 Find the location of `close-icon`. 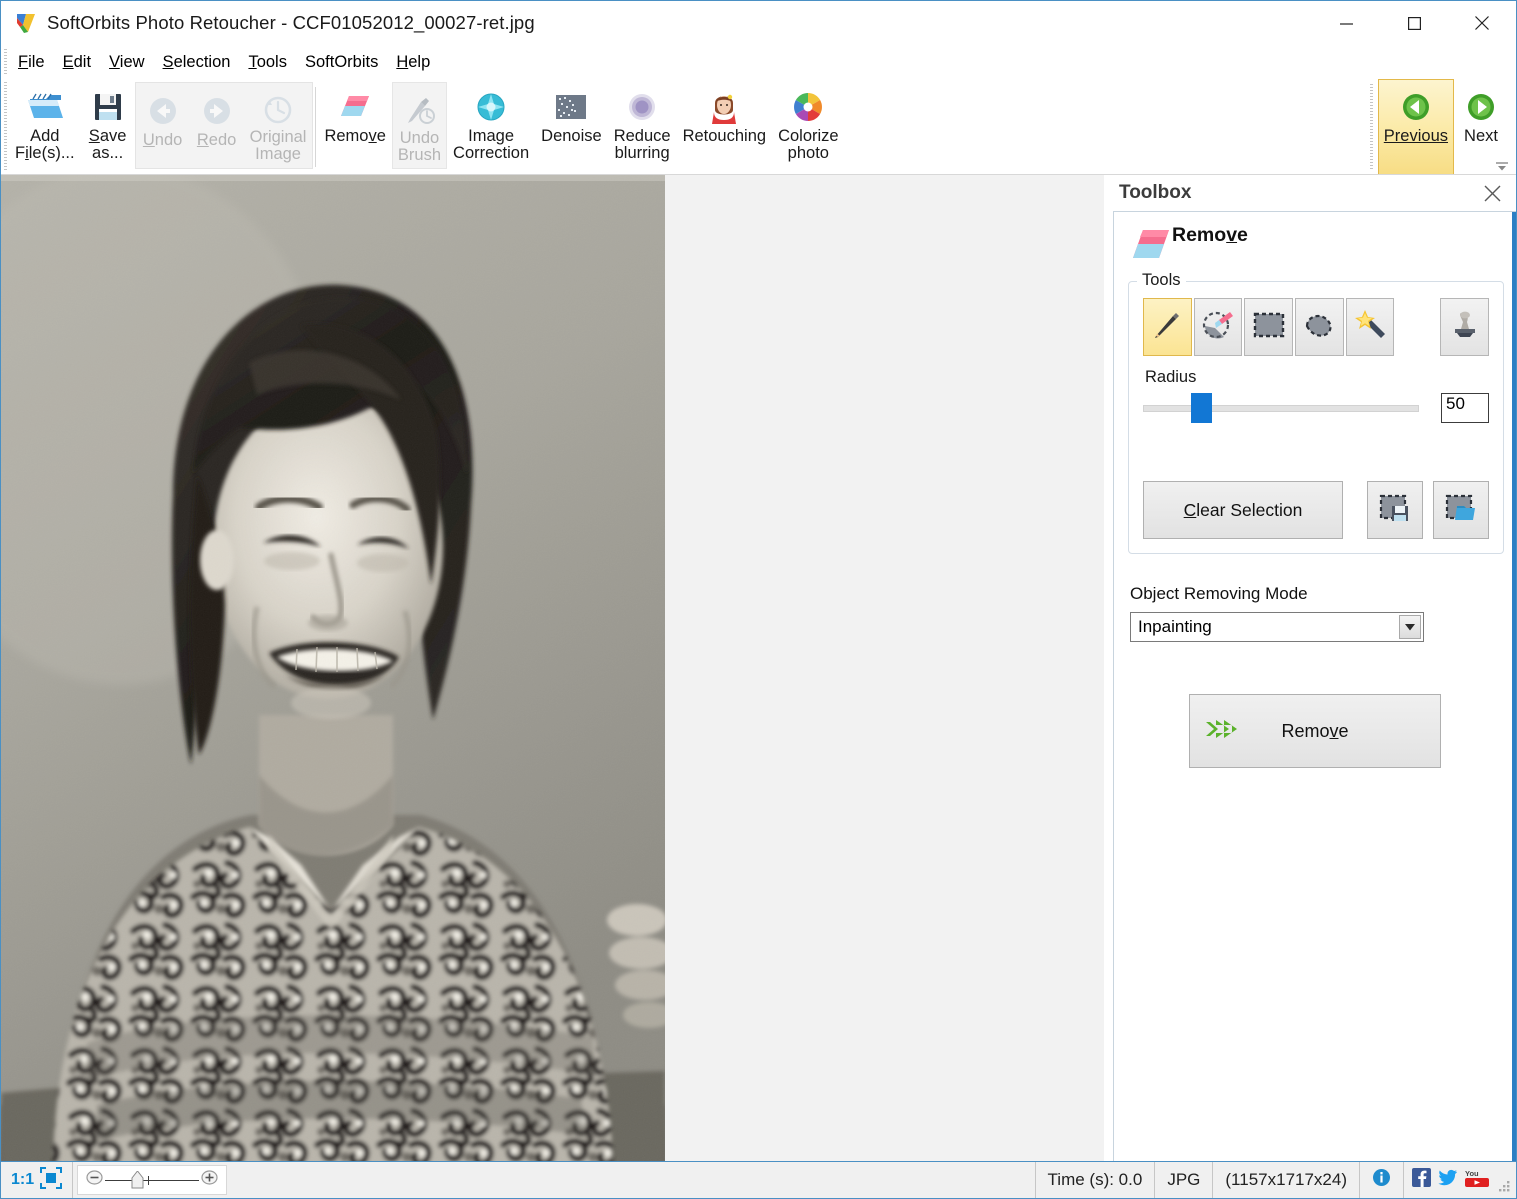

close-icon is located at coordinates (1492, 193).